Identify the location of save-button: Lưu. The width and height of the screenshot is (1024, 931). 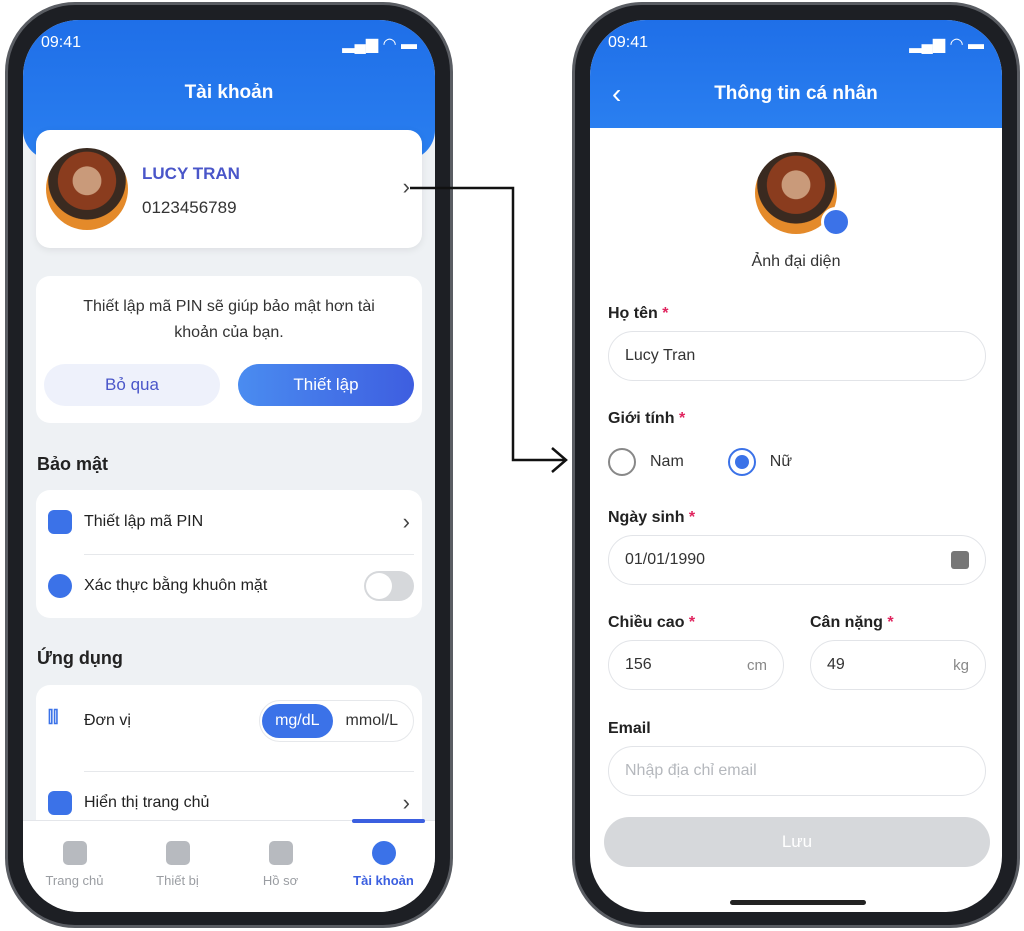
(797, 842).